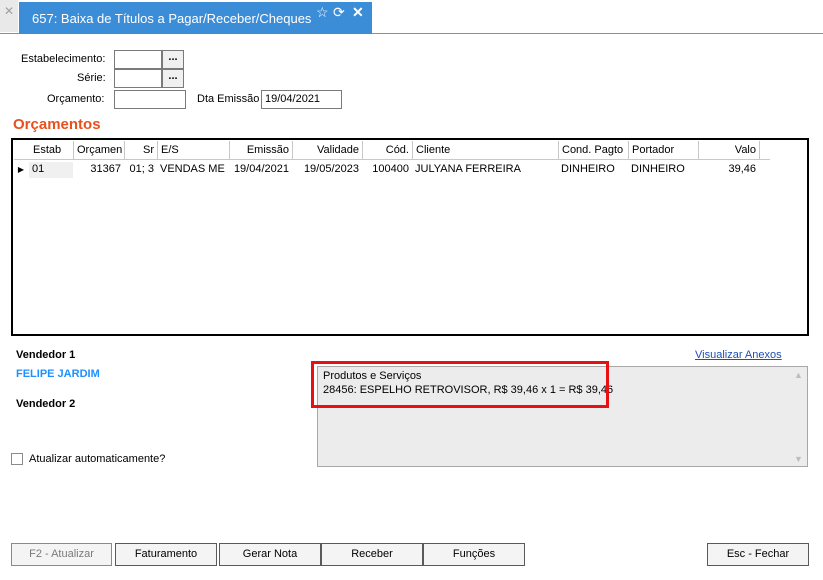 The height and width of the screenshot is (580, 823). I want to click on receber-button: Receber, so click(372, 554).